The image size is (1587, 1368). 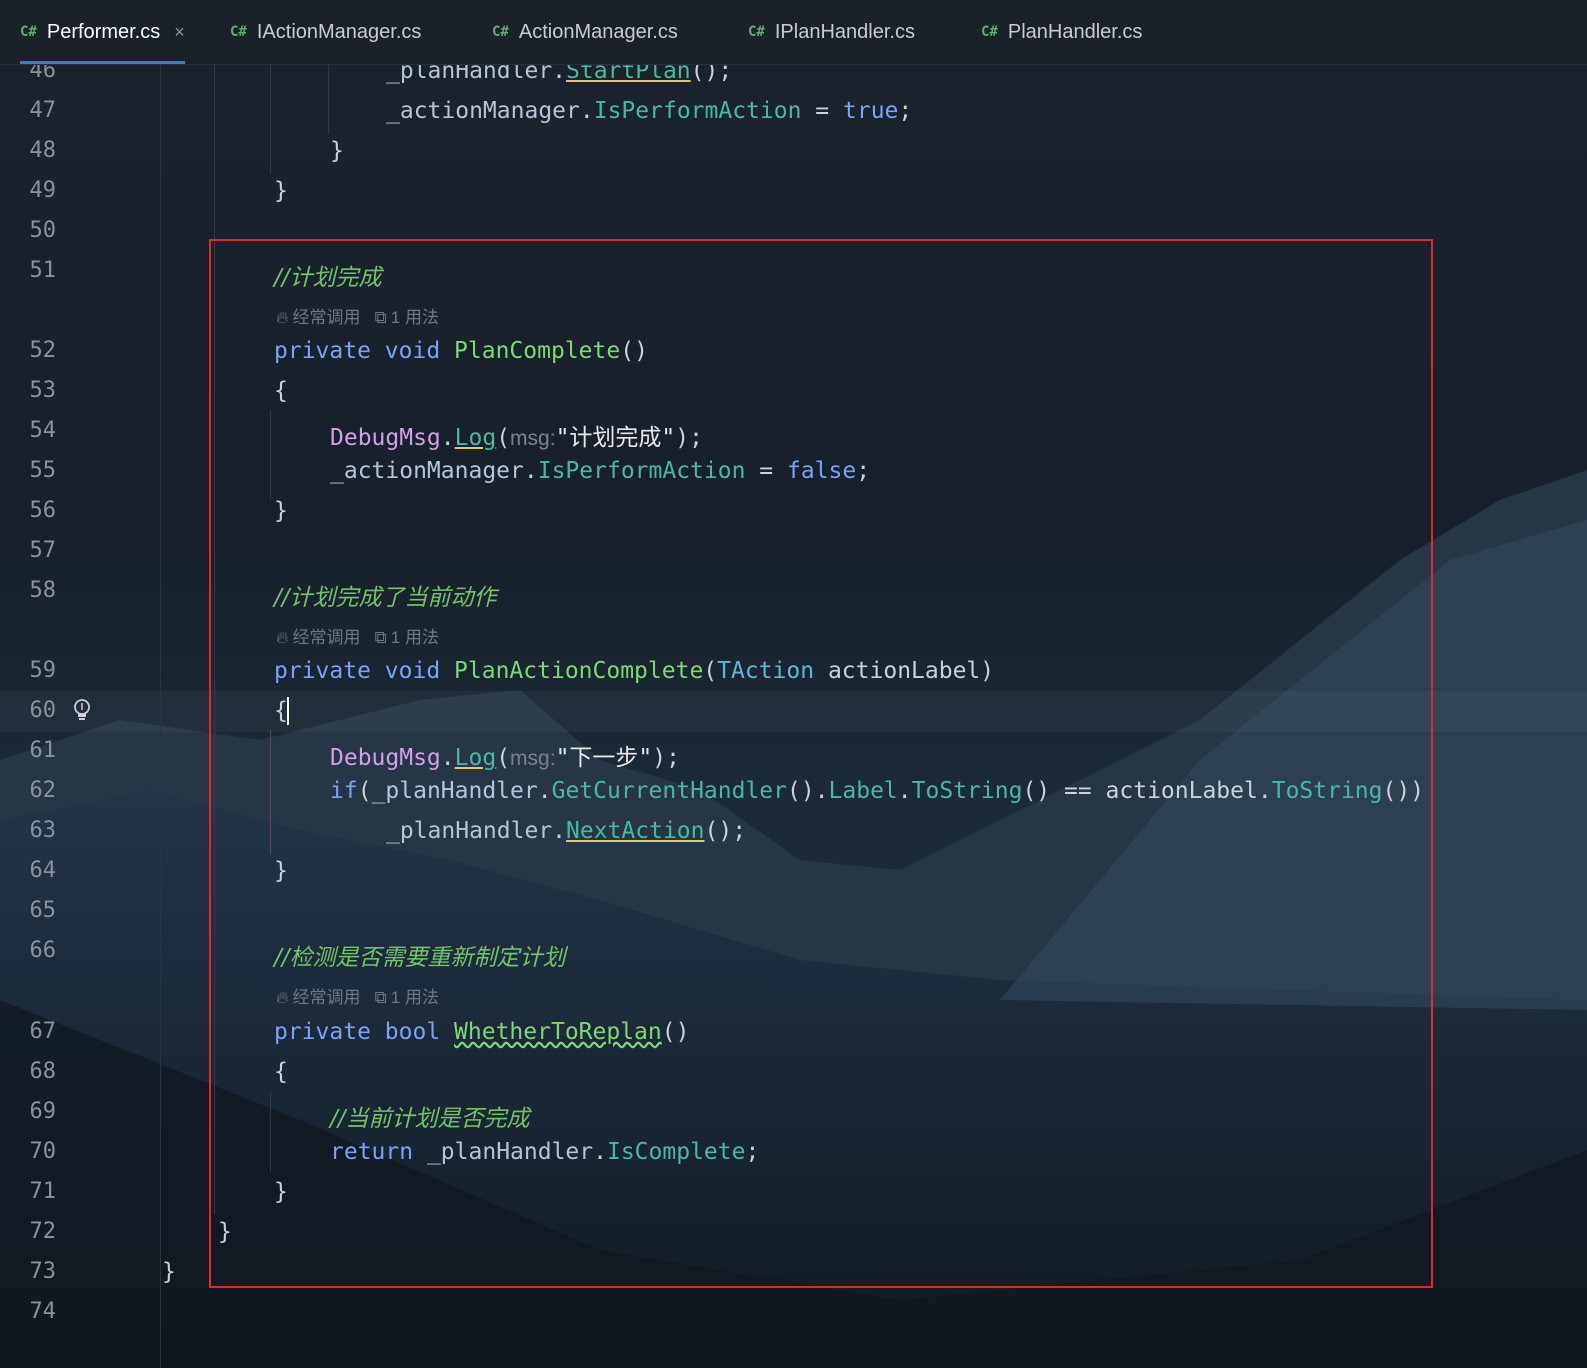 I want to click on tab-planhandler: C# PlanHandler.cs, so click(x=1061, y=32).